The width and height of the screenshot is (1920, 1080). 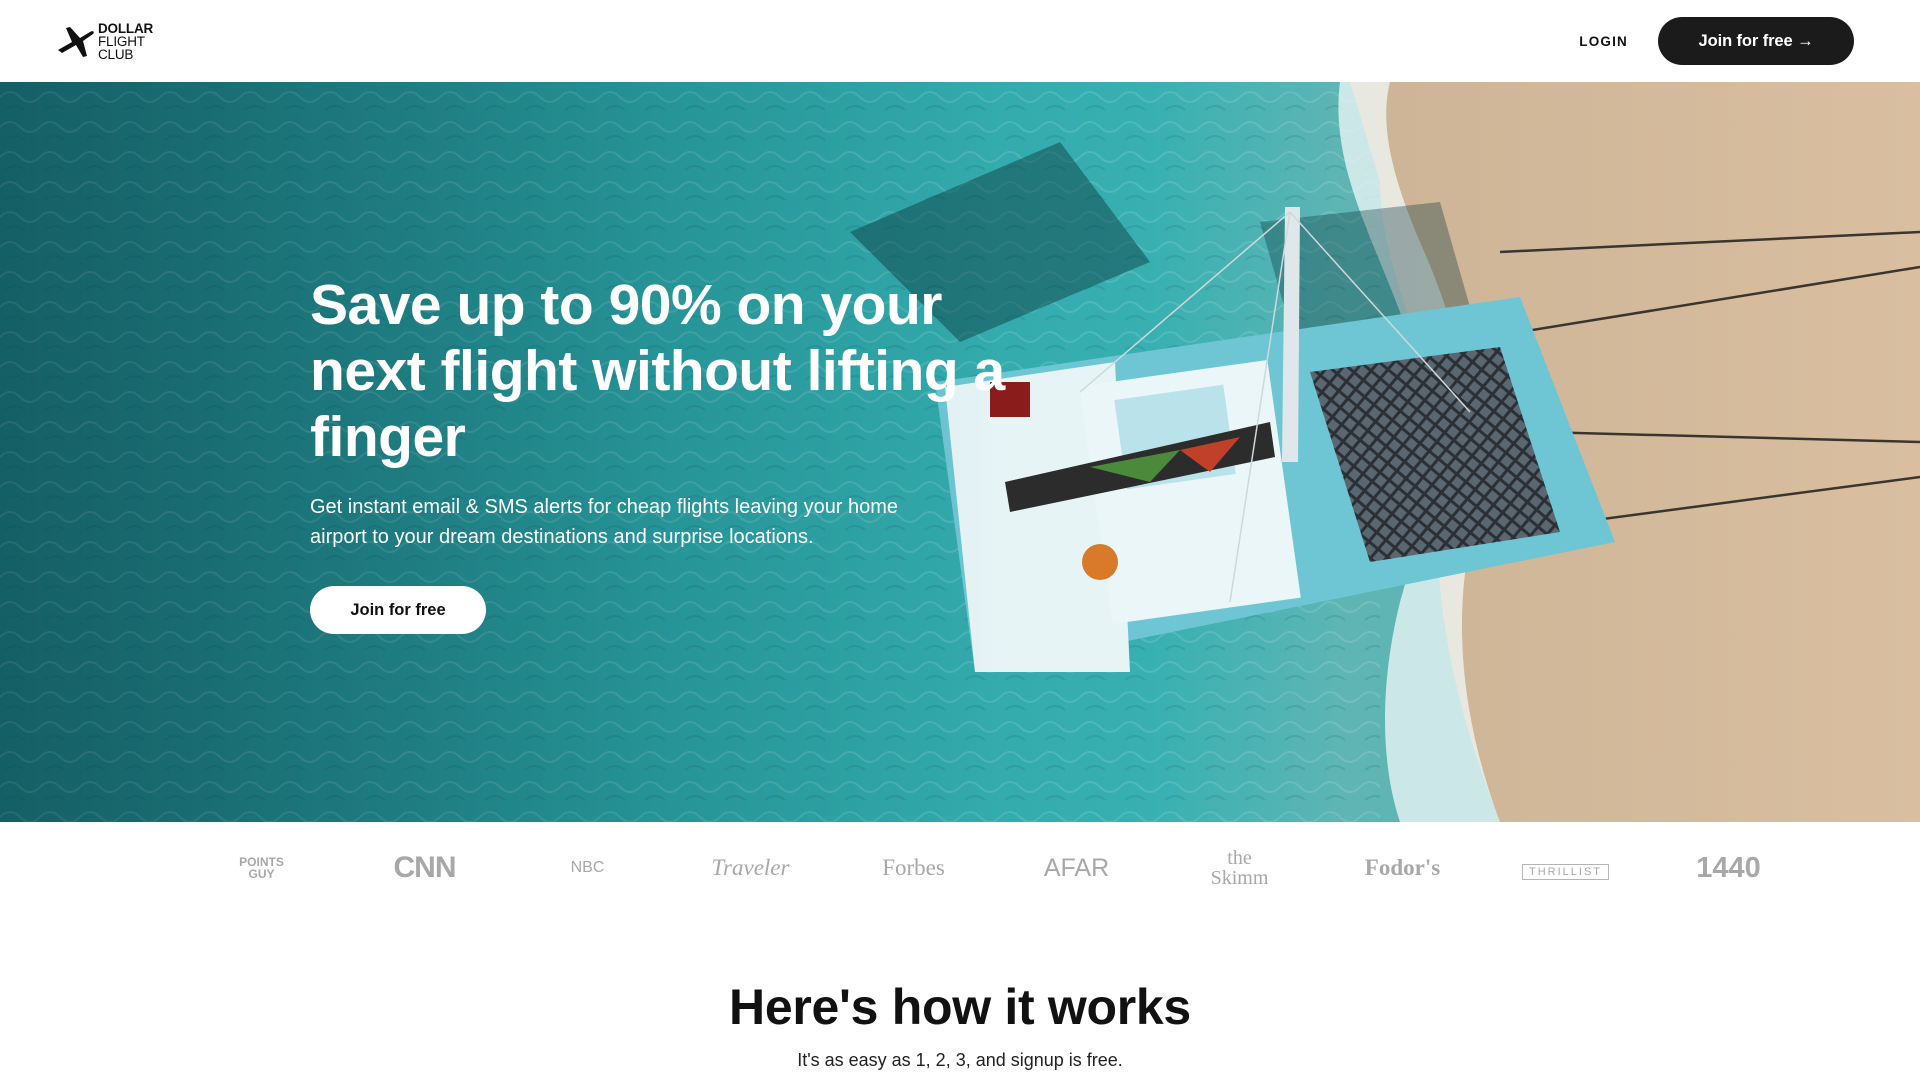 I want to click on press-logo-forbes: Forbes, so click(x=913, y=867).